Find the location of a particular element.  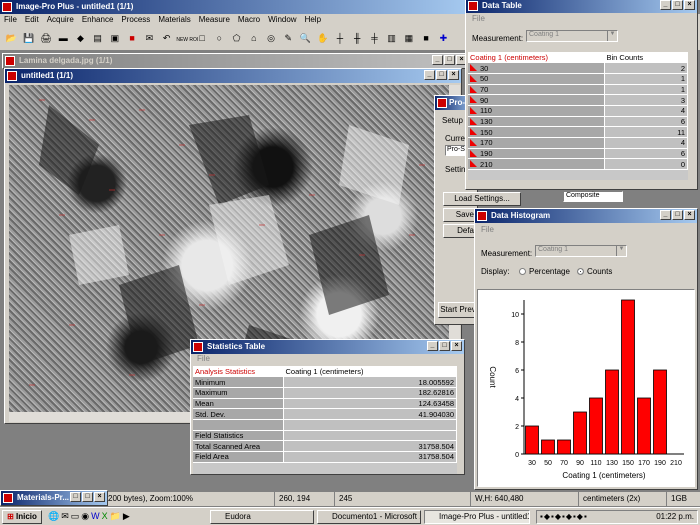

table-row: 110 4 is located at coordinates (578, 111).